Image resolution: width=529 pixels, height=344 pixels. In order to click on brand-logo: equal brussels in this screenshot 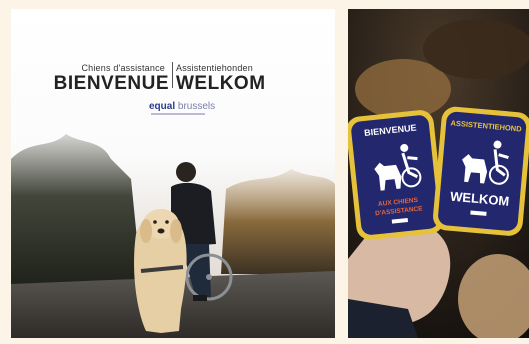, I will do `click(182, 106)`.